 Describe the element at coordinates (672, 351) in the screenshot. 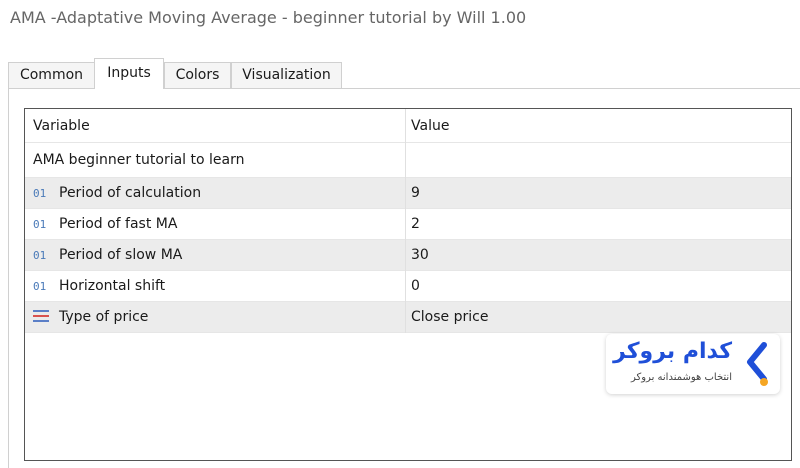

I see `logo-name: کدام بروکر` at that location.